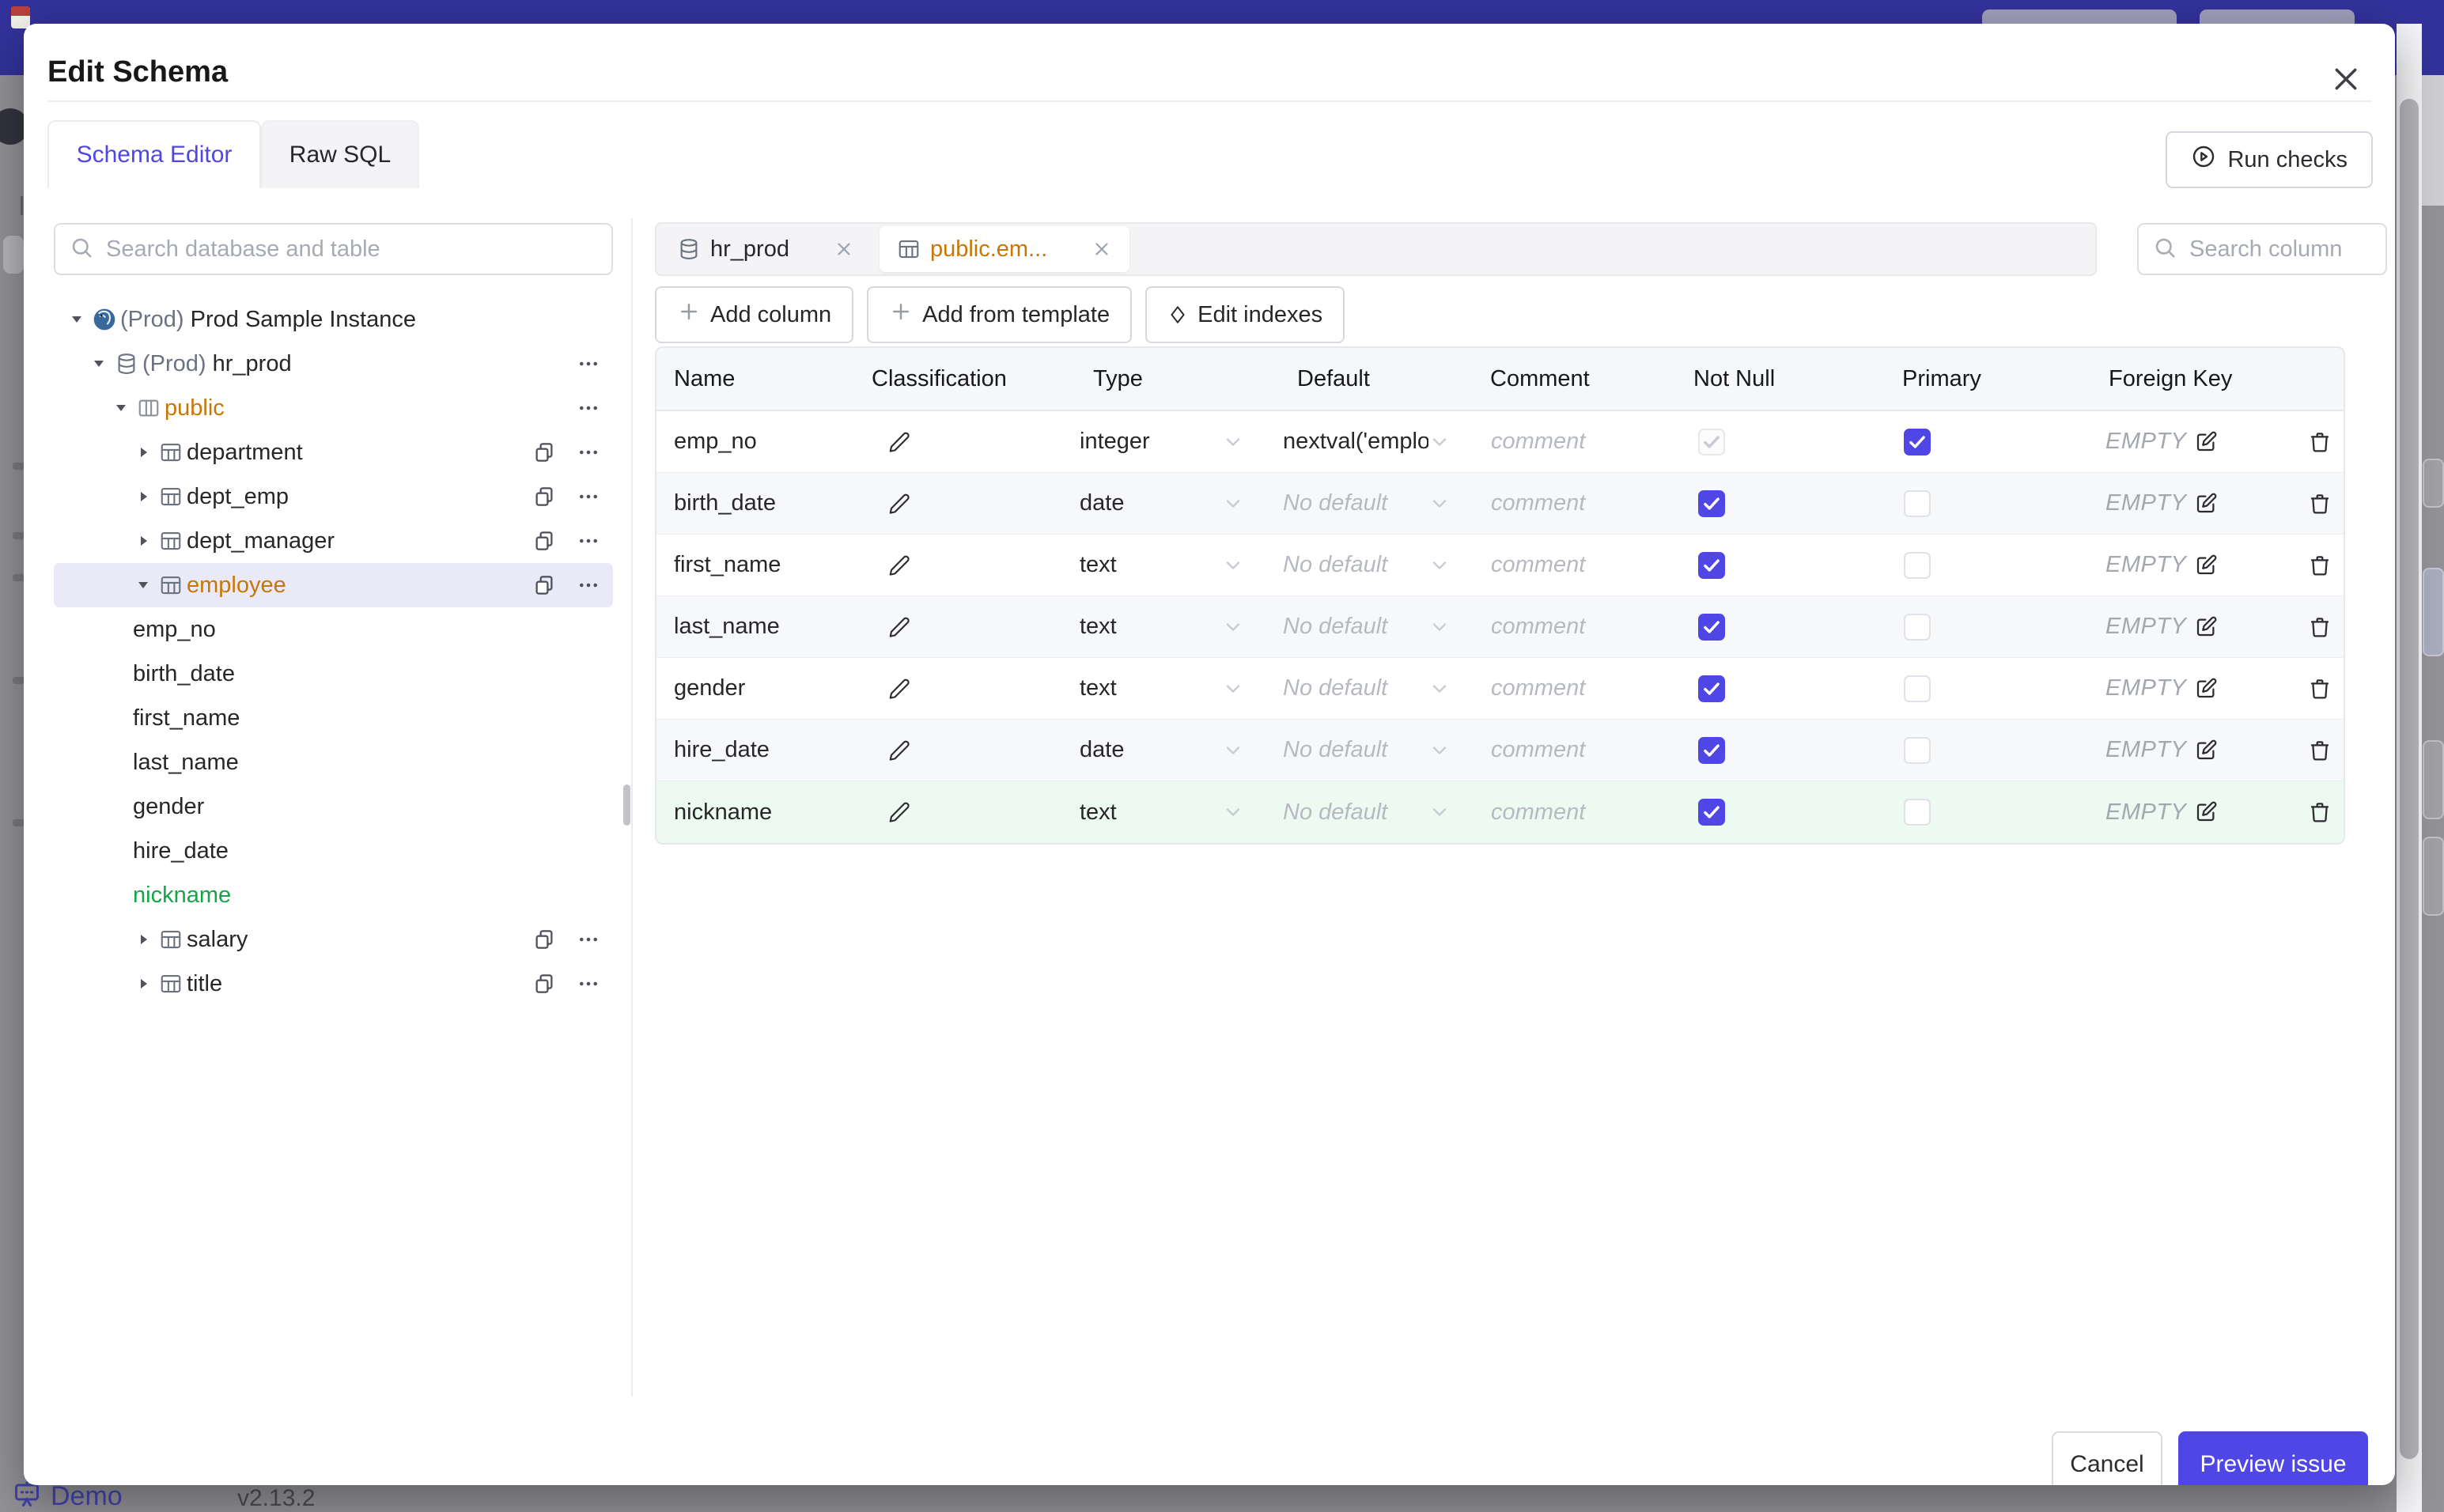  What do you see at coordinates (2269, 160) in the screenshot?
I see `run-checks-button: Run checks` at bounding box center [2269, 160].